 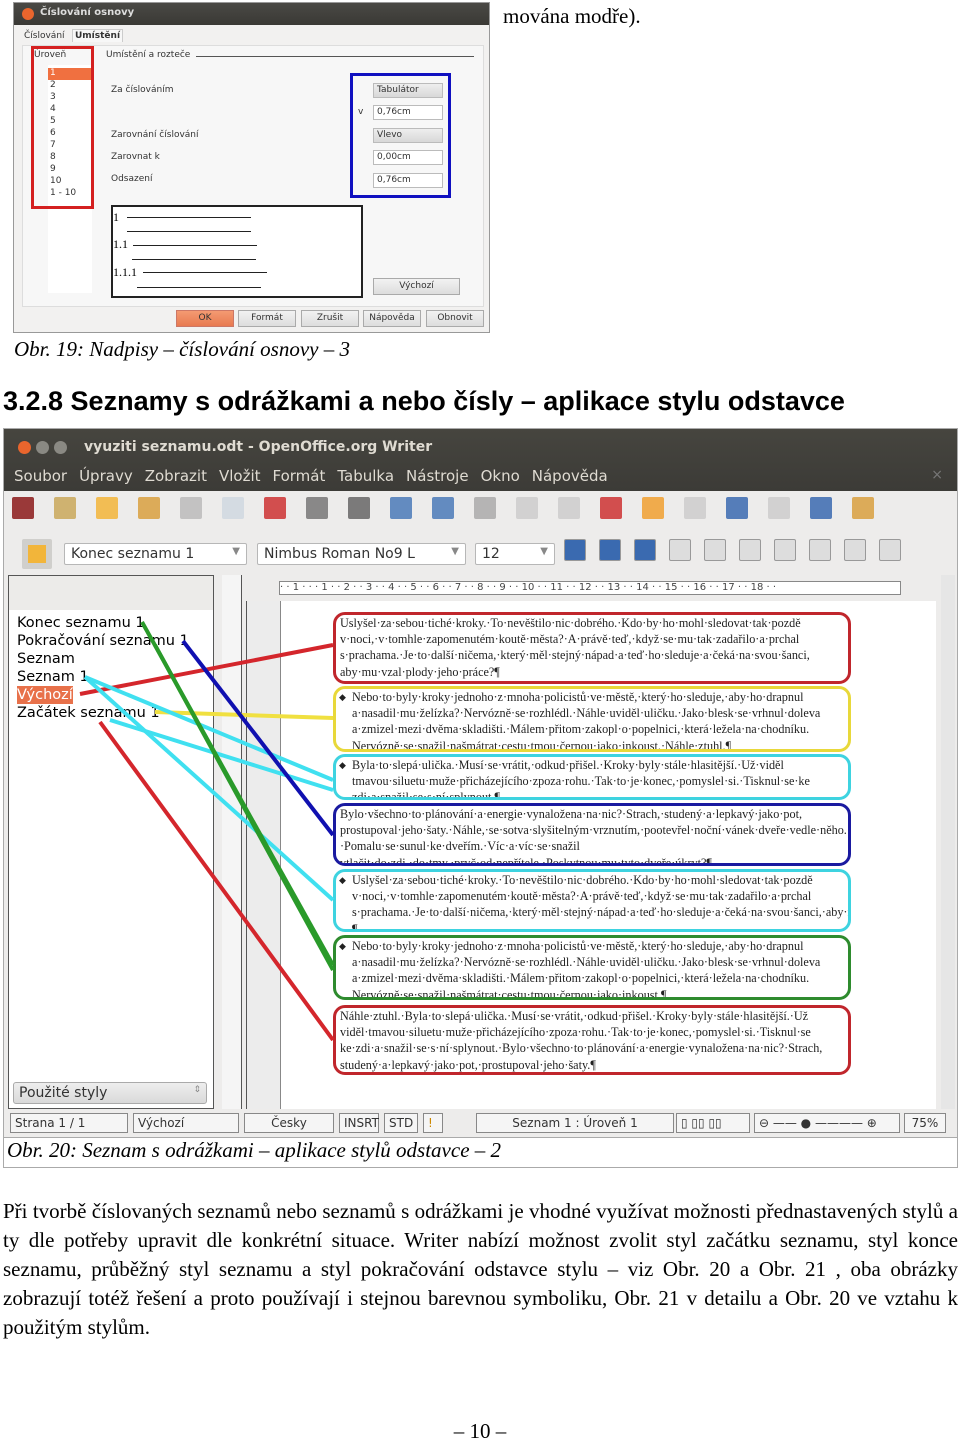 What do you see at coordinates (480, 1431) in the screenshot?
I see `page-number: – 10 –` at bounding box center [480, 1431].